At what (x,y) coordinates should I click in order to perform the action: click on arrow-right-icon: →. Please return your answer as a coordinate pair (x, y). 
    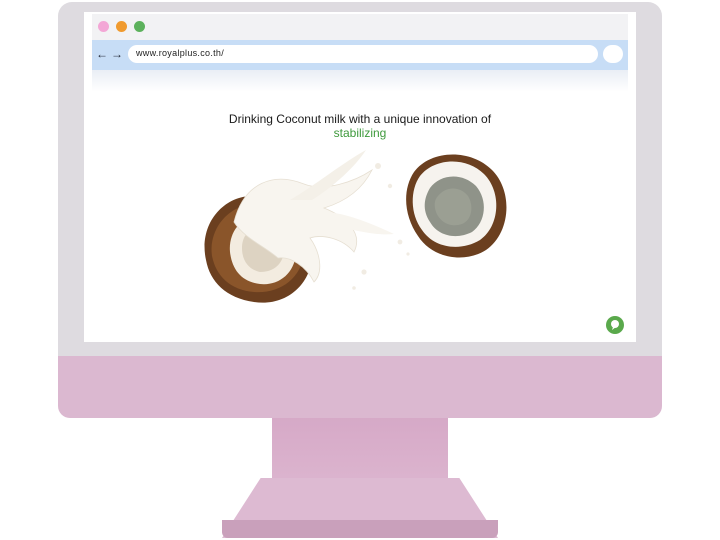
    Looking at the image, I should click on (117, 54).